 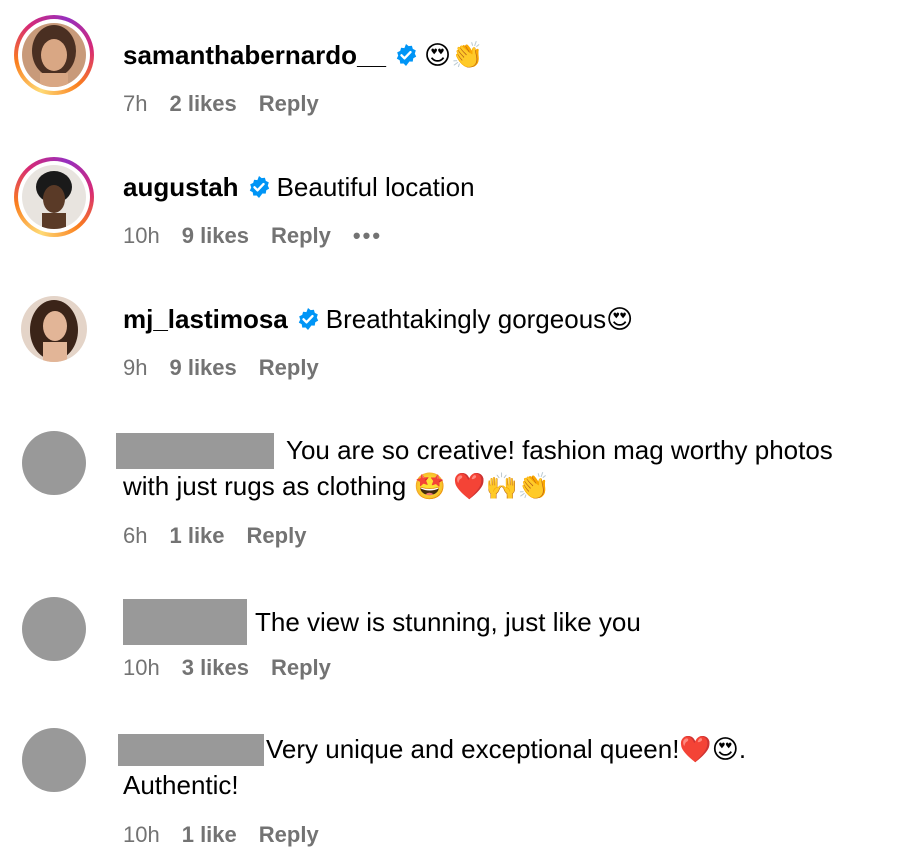 I want to click on comment-body: Beautiful location, so click(x=375, y=187).